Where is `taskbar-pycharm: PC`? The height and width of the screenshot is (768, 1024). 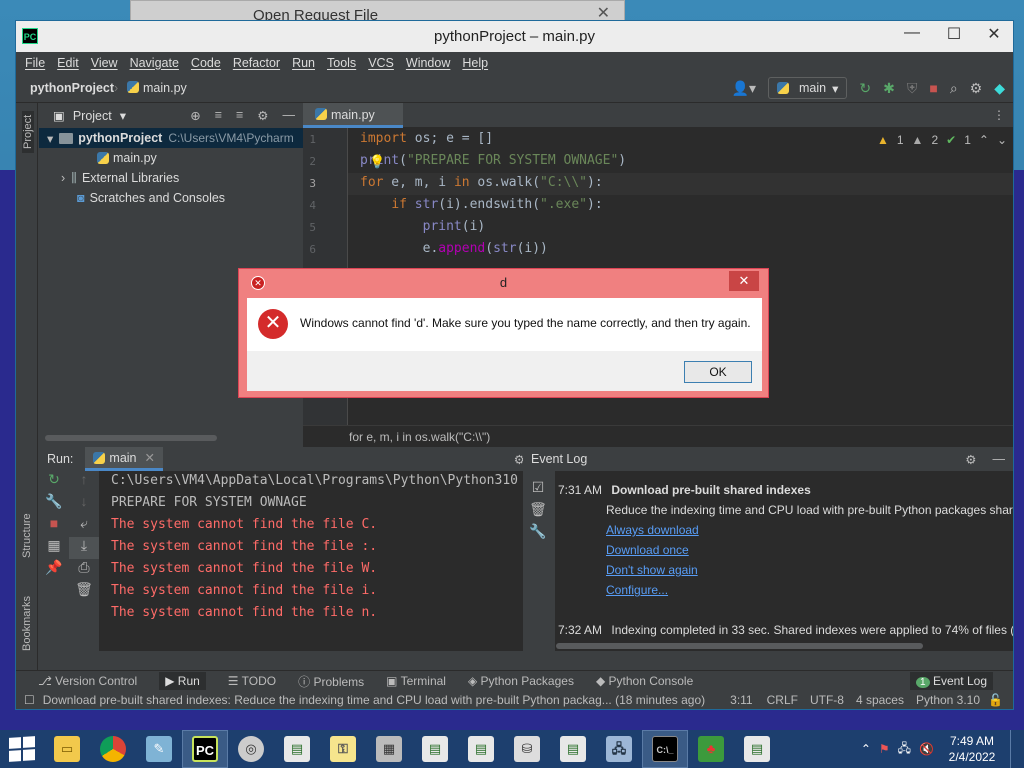
taskbar-pycharm: PC is located at coordinates (205, 749).